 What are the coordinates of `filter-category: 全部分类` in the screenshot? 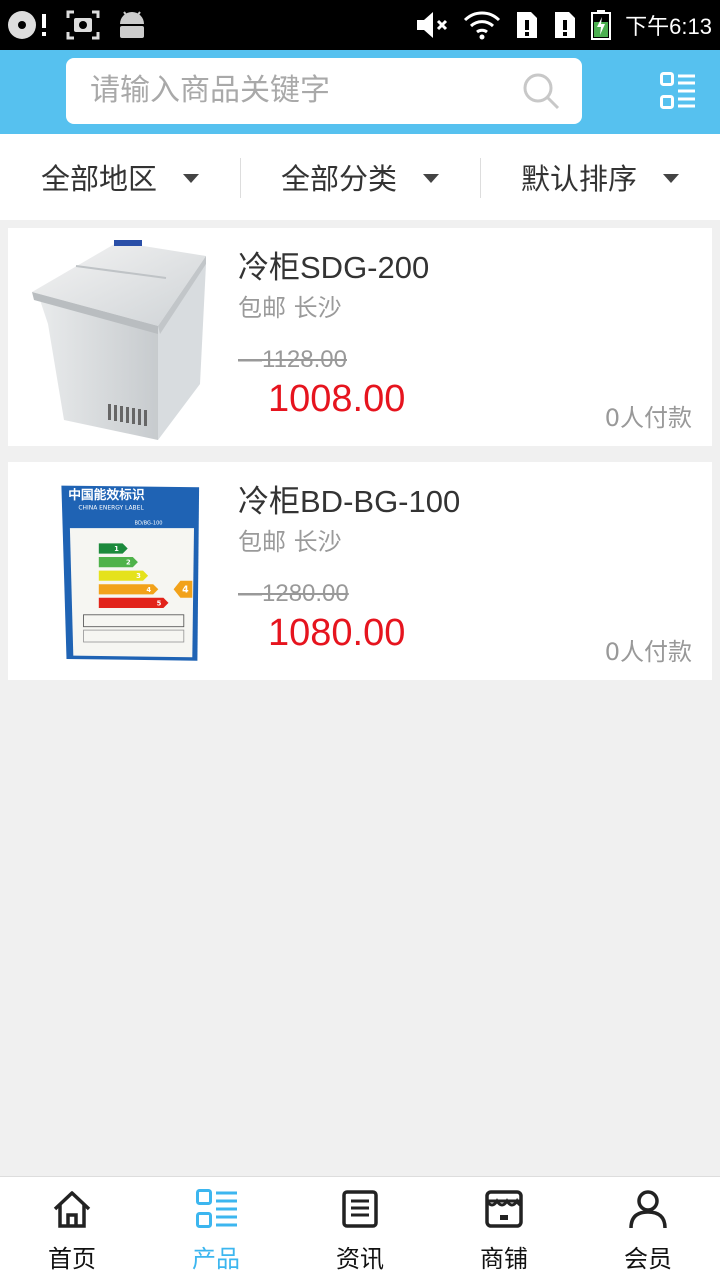 It's located at (360, 177).